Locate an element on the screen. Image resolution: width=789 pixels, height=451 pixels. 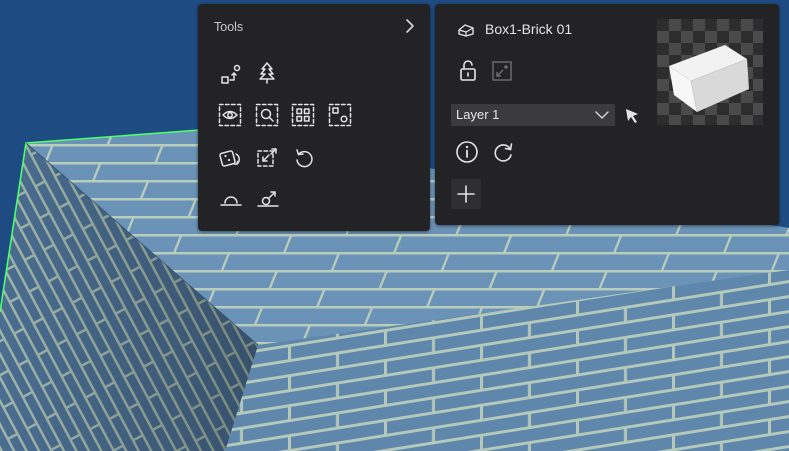
grid-select-button is located at coordinates (303, 115).